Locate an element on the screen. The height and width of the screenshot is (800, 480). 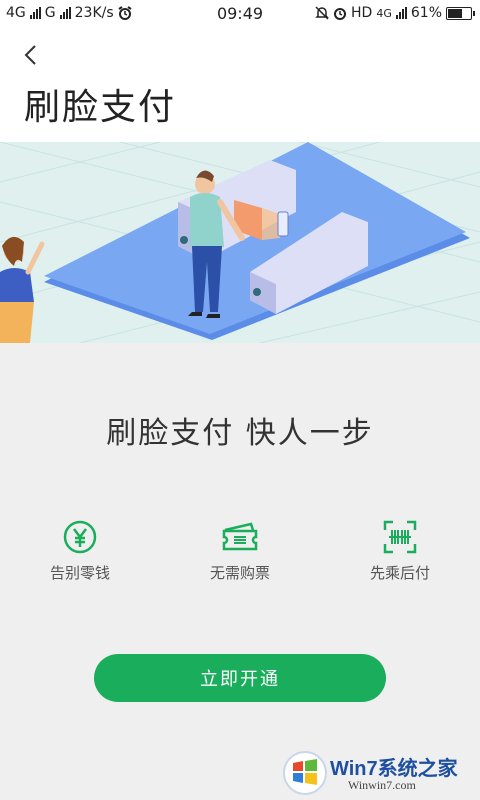
feature-list: 告别零钱 无需购票 先乘后付 is located at coordinates (240, 551).